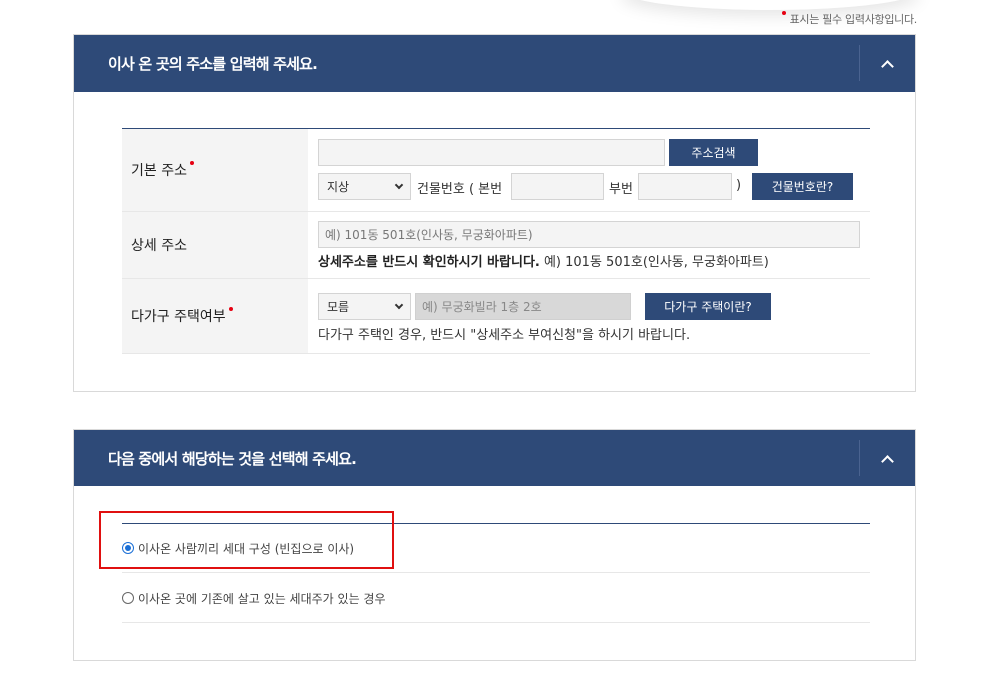 This screenshot has width=998, height=679. Describe the element at coordinates (491, 152) in the screenshot. I see `basic-address-input` at that location.